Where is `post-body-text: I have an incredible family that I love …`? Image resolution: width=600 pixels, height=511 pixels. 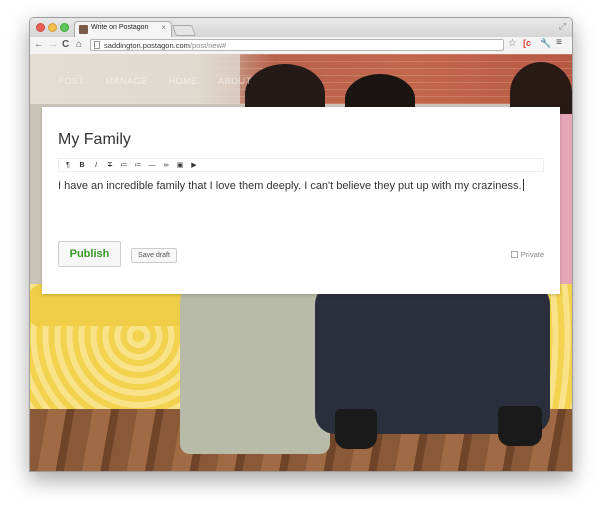
post-body-text: I have an incredible family that I love … is located at coordinates (290, 186).